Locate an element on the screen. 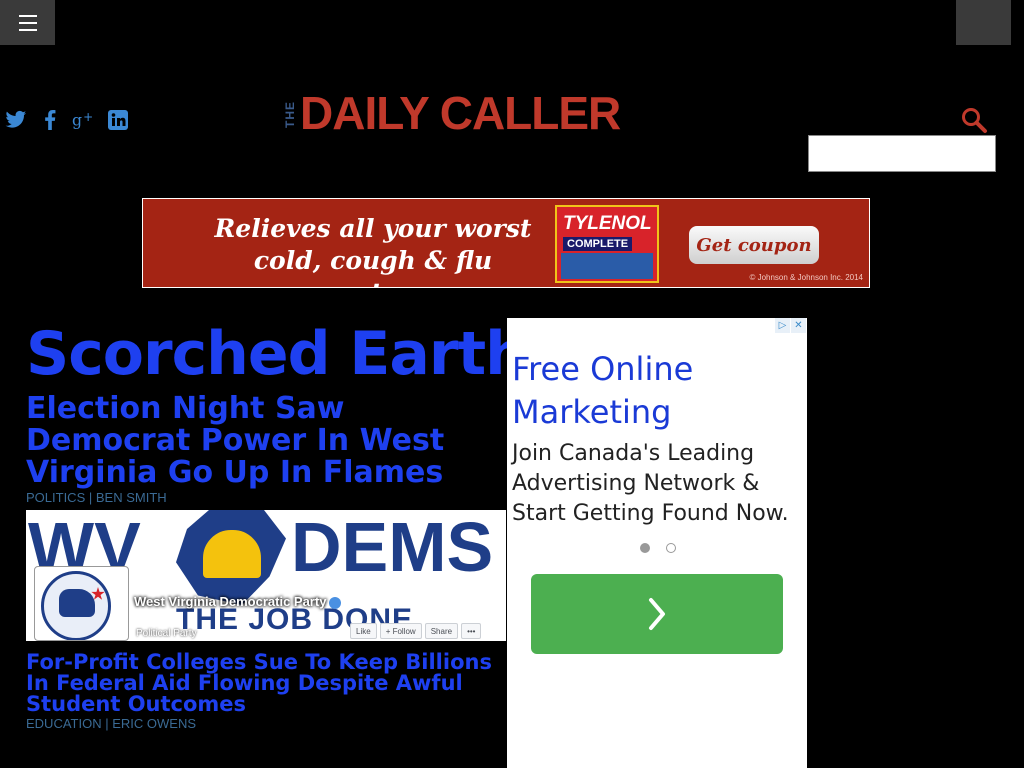 The width and height of the screenshot is (1024, 768). hardhat-icon is located at coordinates (232, 554).